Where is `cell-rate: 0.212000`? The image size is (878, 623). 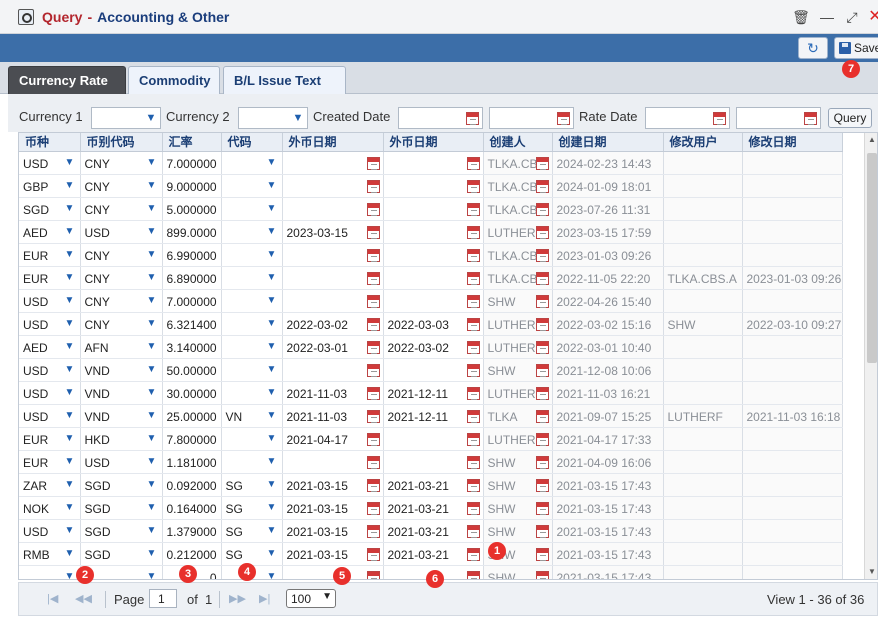 cell-rate: 0.212000 is located at coordinates (192, 554).